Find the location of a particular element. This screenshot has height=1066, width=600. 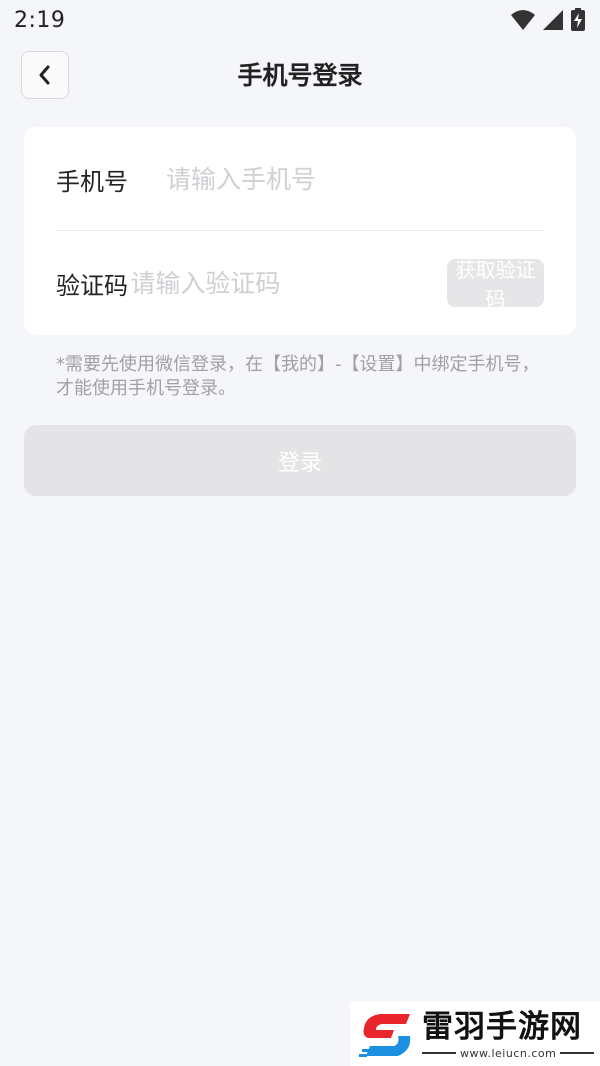

watermark: 雷羽手游网 www.leiucn.com is located at coordinates (475, 1034).